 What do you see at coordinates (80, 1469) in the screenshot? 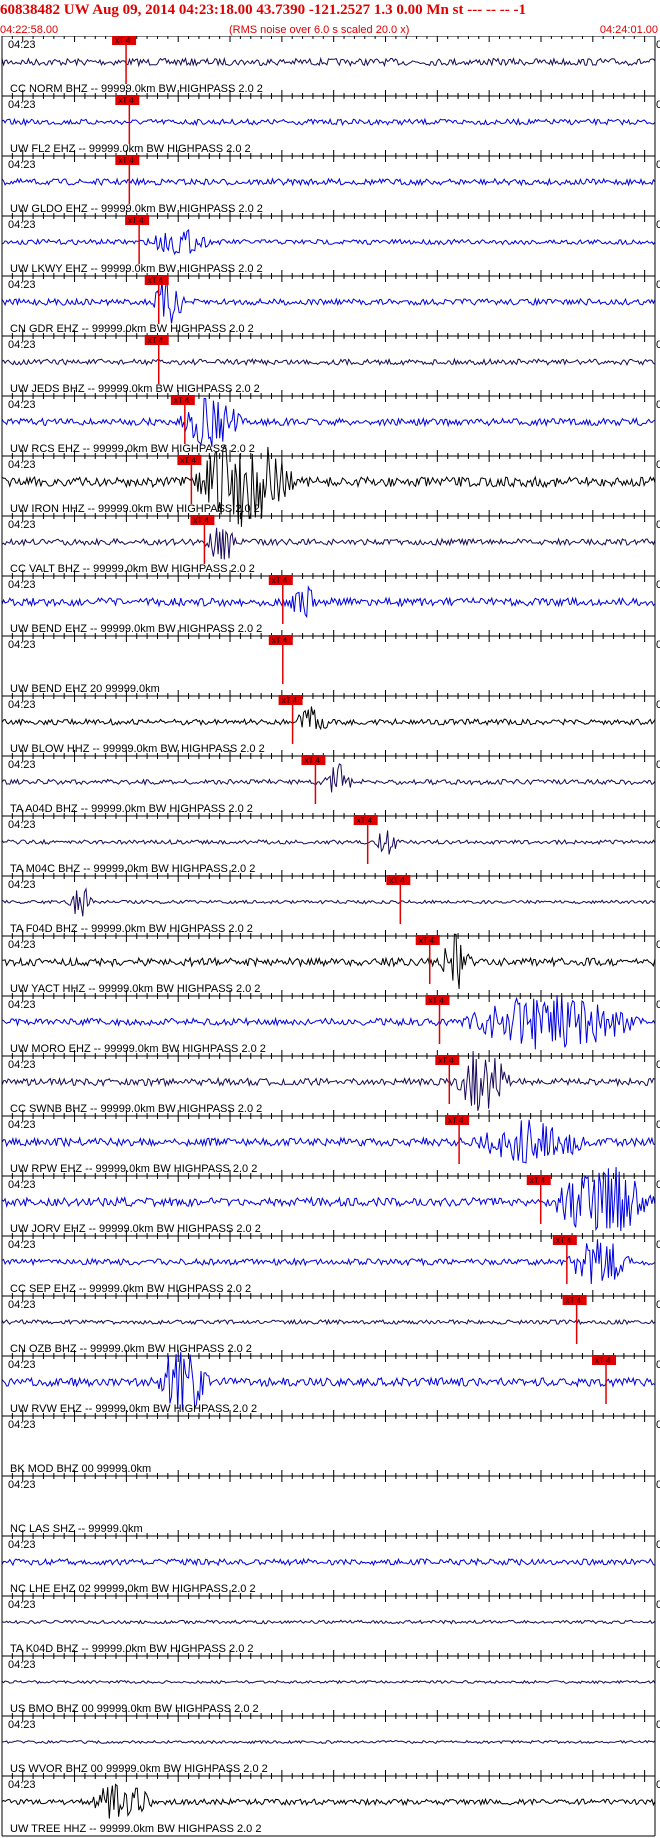
I see `station-label: BK MOD BHZ 00 99999.0km` at bounding box center [80, 1469].